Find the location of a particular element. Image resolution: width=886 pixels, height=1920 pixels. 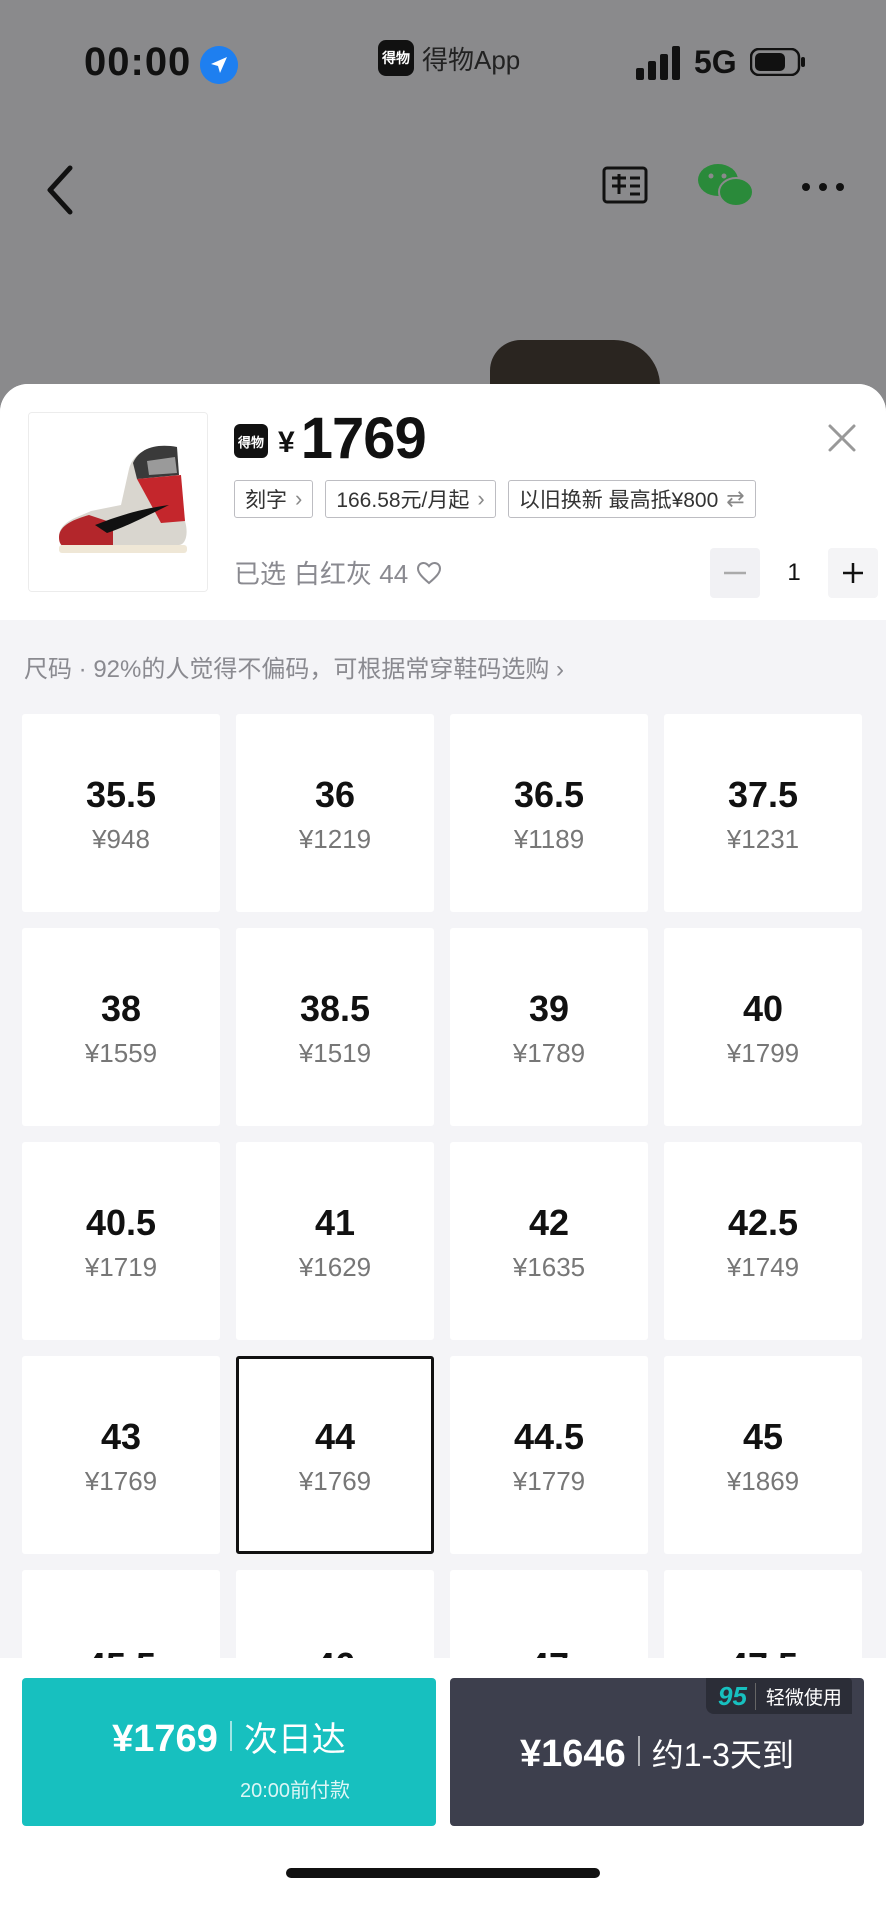

home-indicator is located at coordinates (443, 1873).